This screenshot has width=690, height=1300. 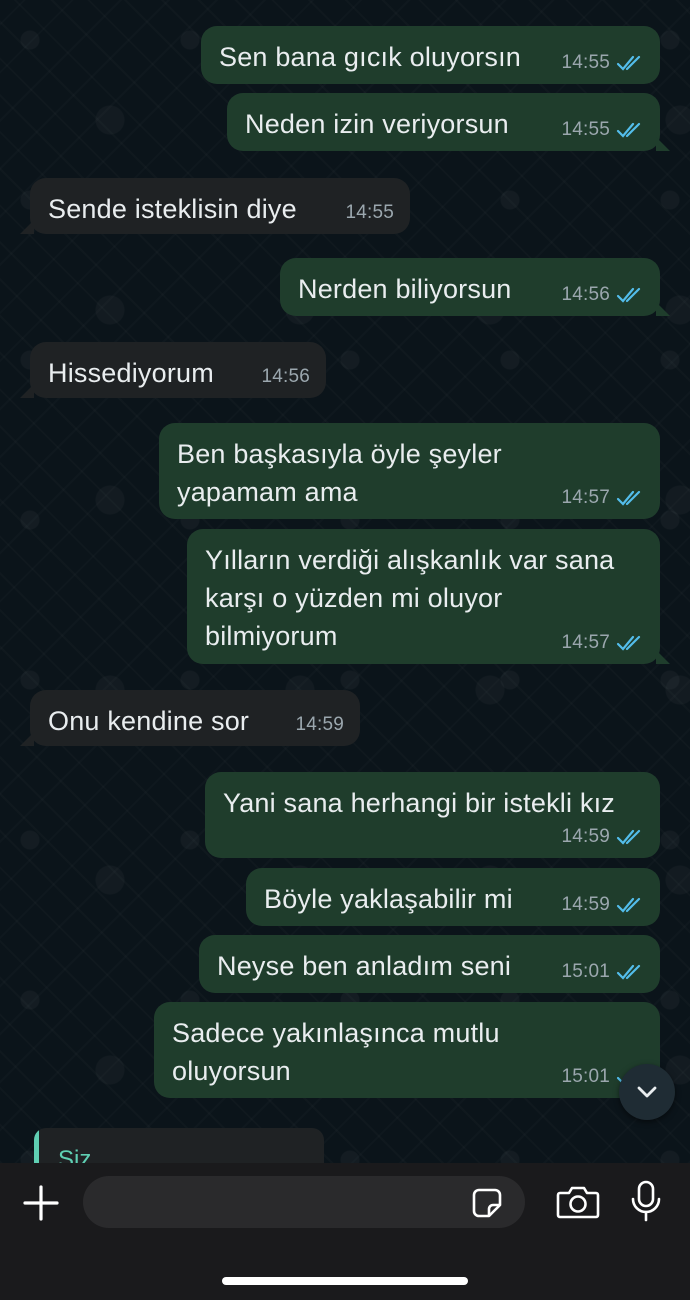 I want to click on message-text: Yani sana herhangi bir istekli kız, so click(x=419, y=803).